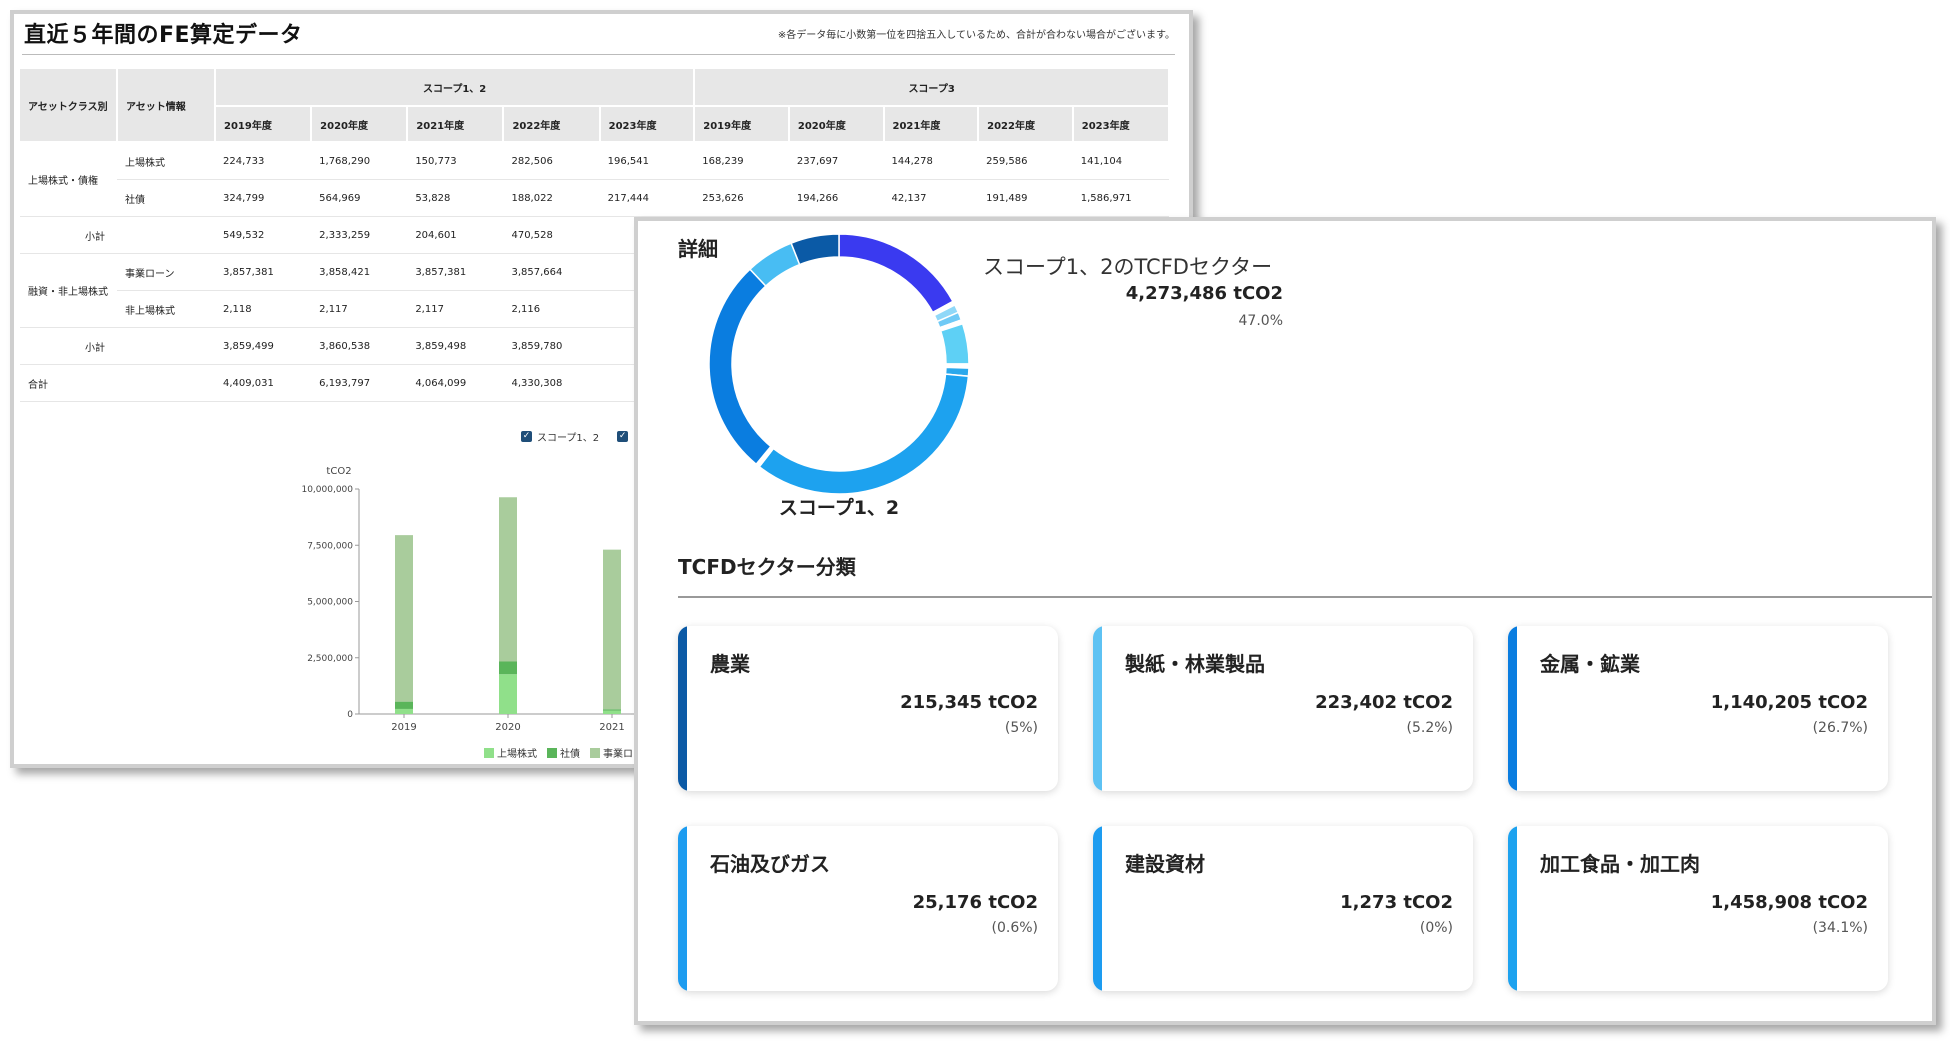 This screenshot has width=1950, height=1042. What do you see at coordinates (1305, 597) in the screenshot?
I see `sector-divider` at bounding box center [1305, 597].